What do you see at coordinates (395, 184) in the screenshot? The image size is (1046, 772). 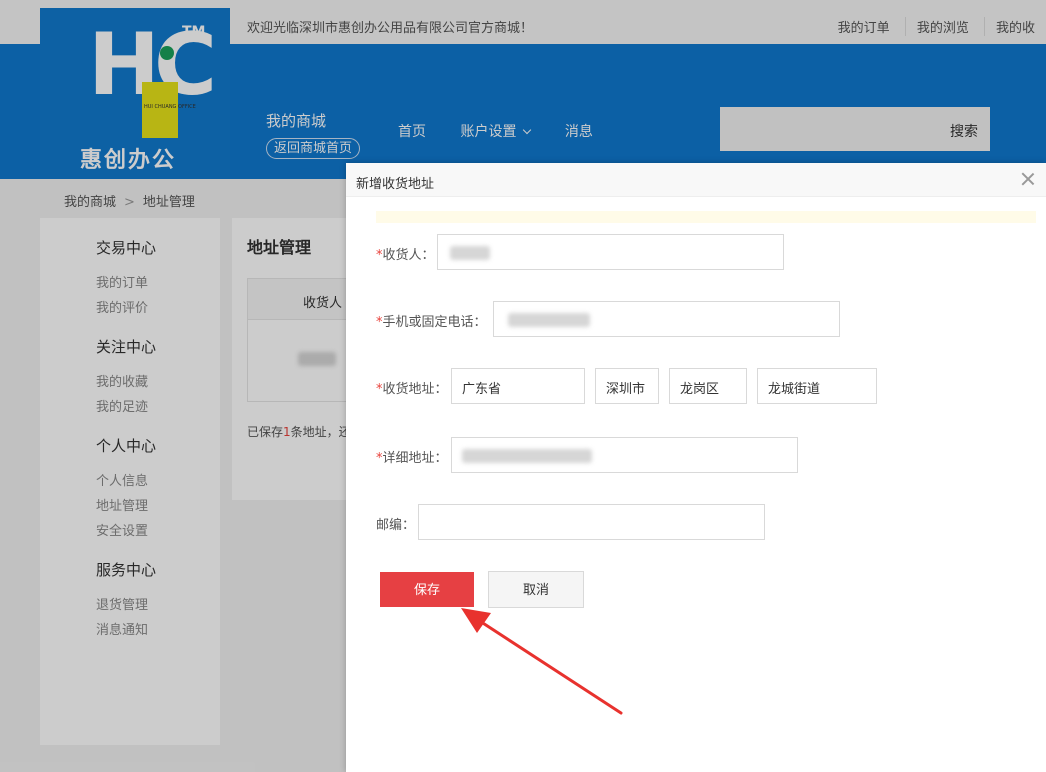 I see `dialog-title: 新增收货地址` at bounding box center [395, 184].